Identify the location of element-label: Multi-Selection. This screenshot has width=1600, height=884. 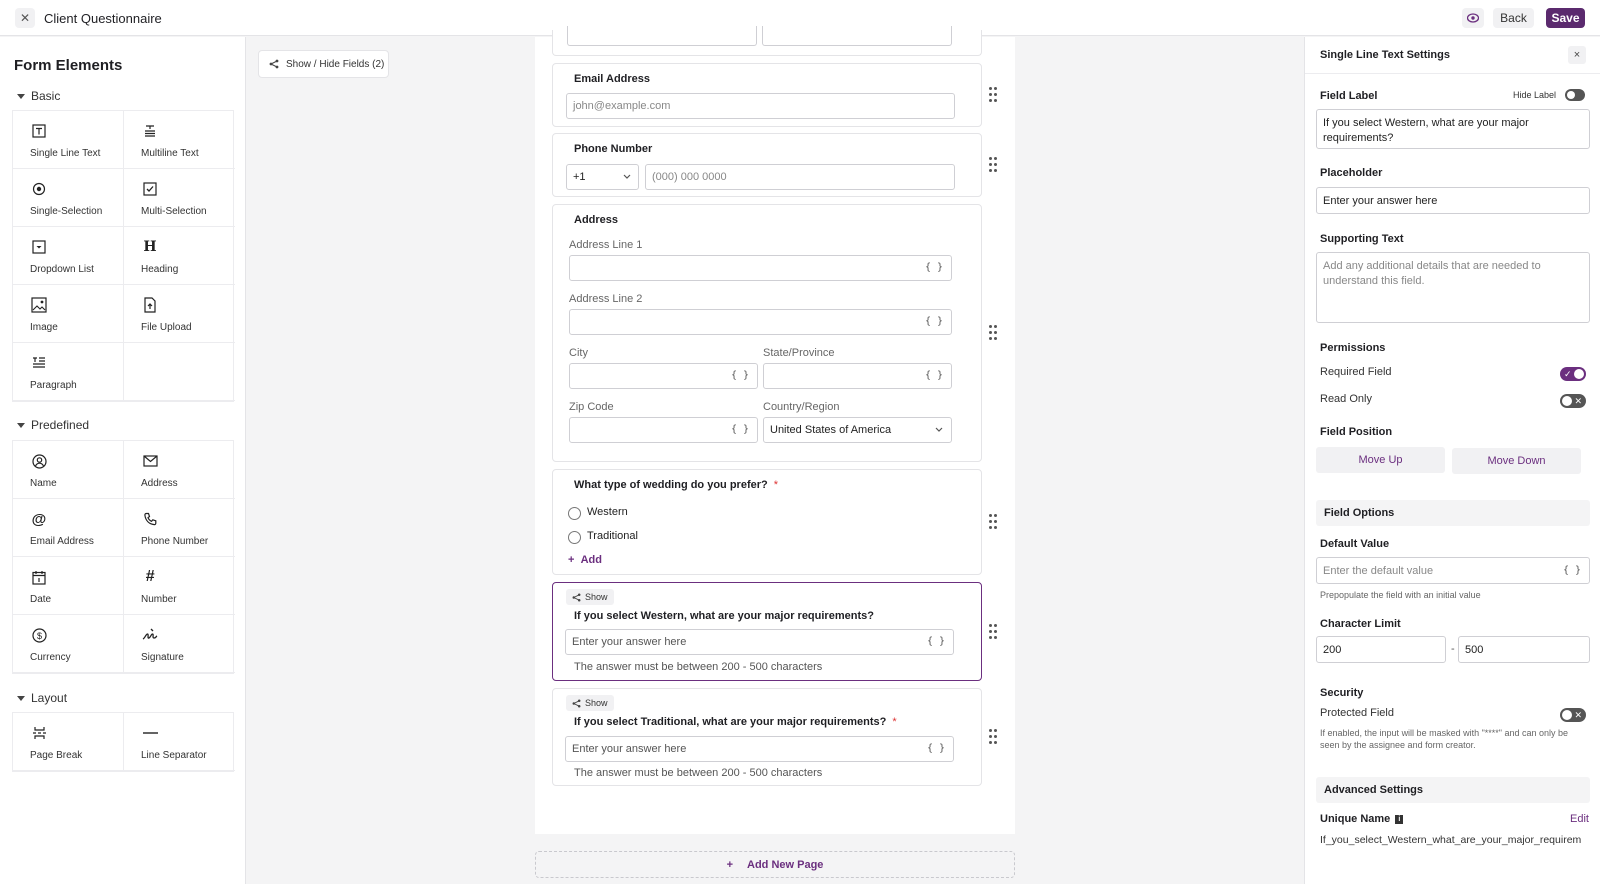
(174, 211).